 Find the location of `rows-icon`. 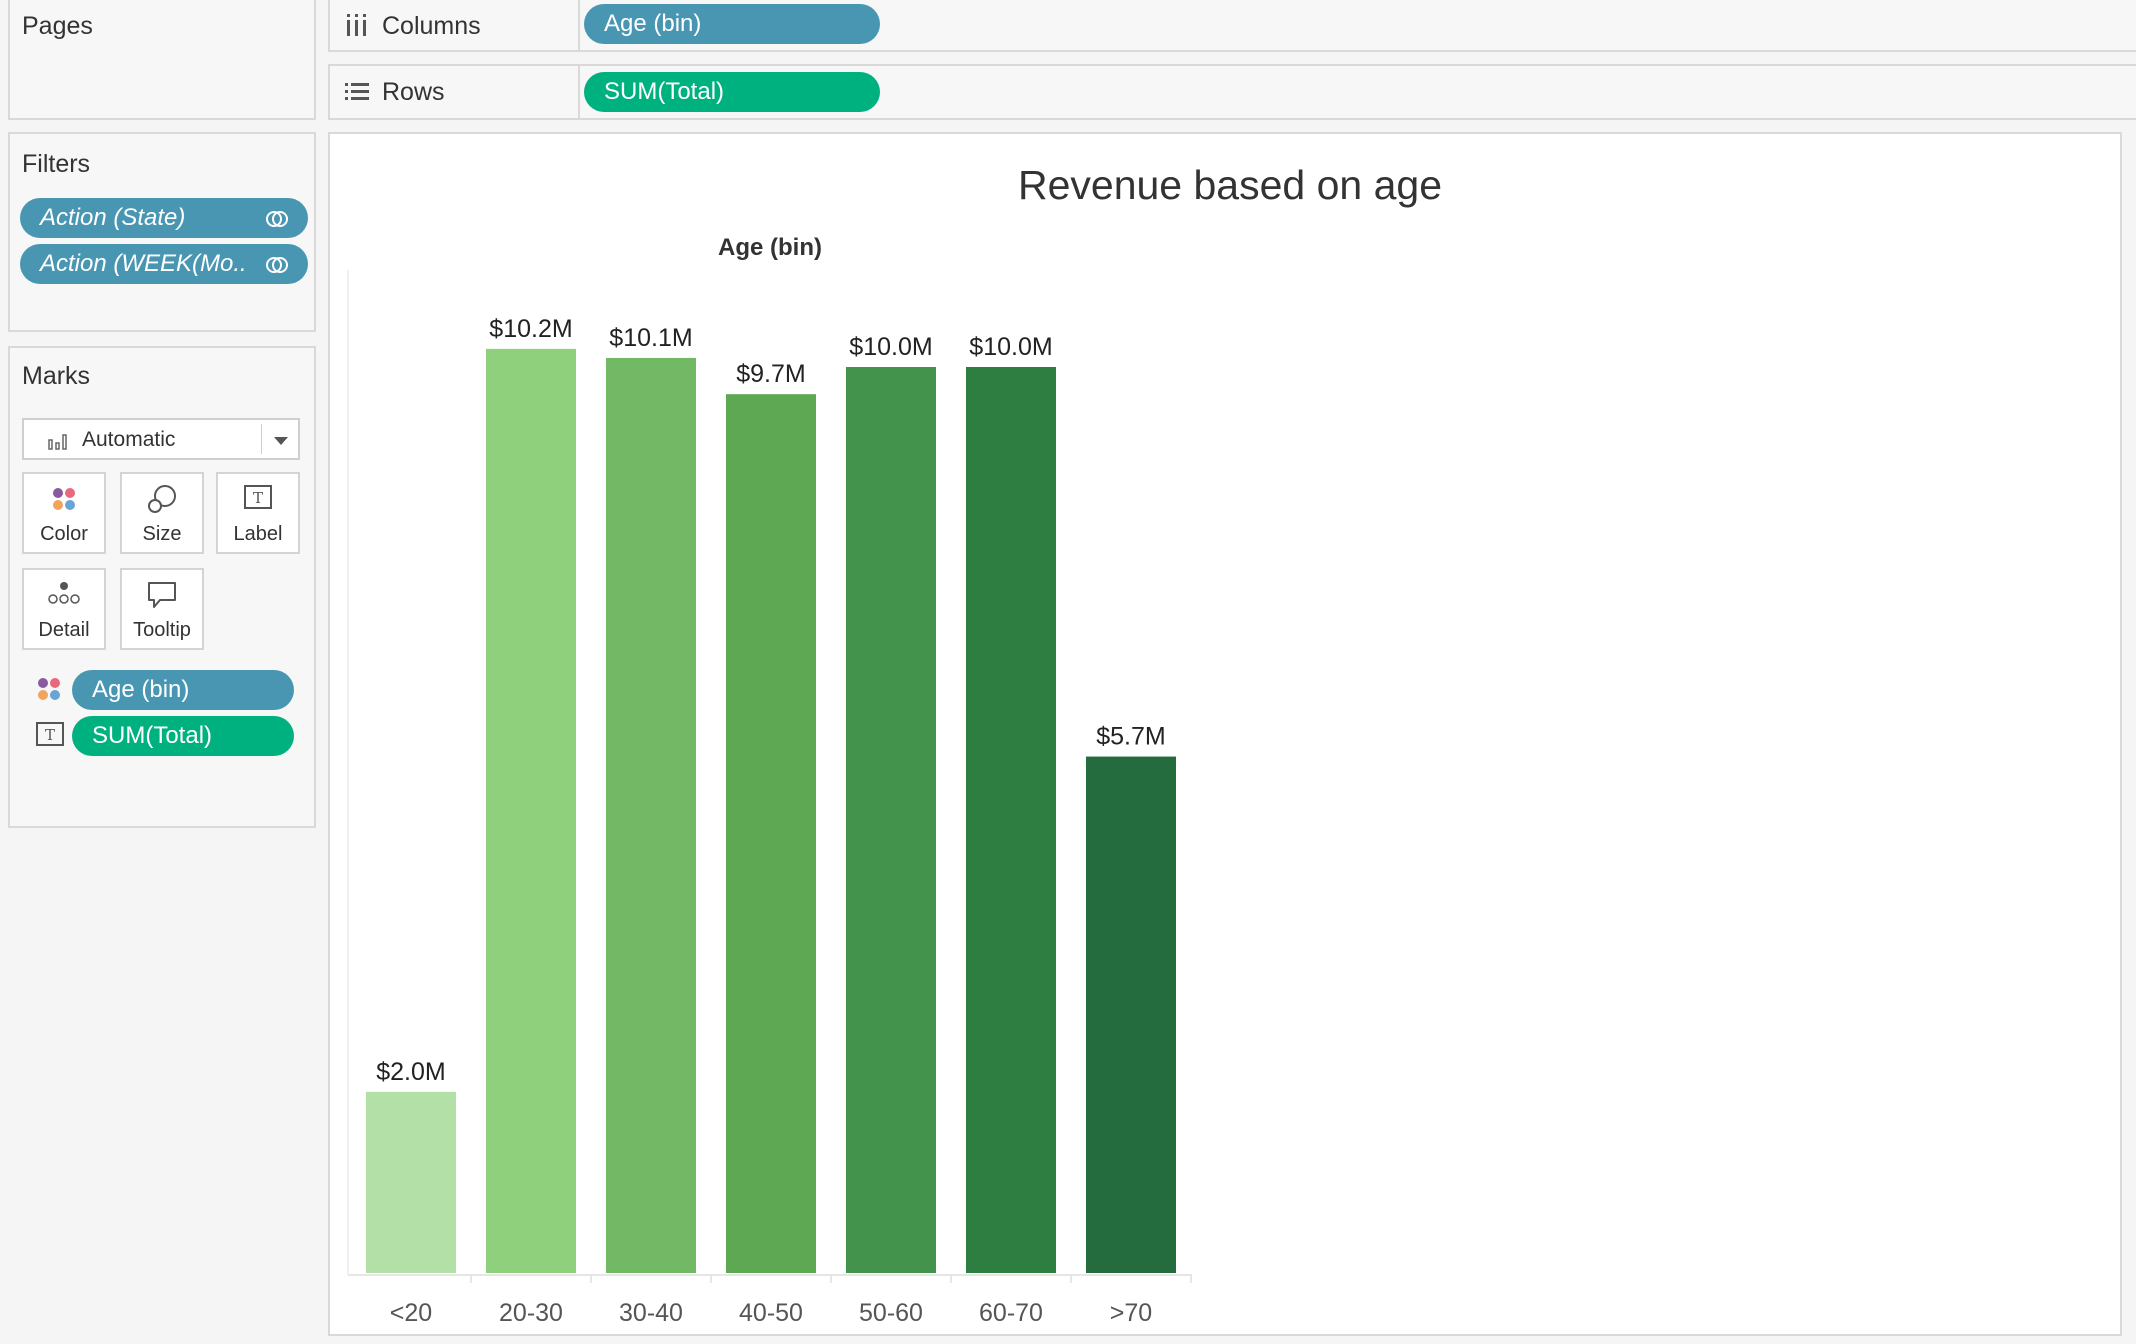

rows-icon is located at coordinates (357, 94).